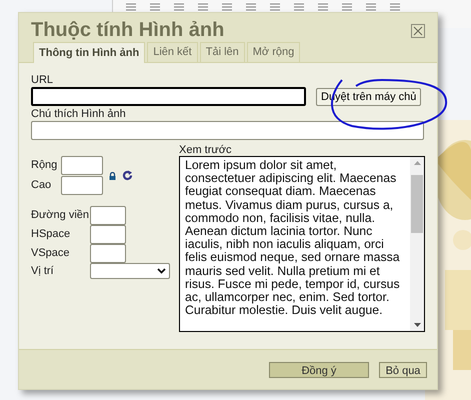  What do you see at coordinates (127, 175) in the screenshot?
I see `reset-icon` at bounding box center [127, 175].